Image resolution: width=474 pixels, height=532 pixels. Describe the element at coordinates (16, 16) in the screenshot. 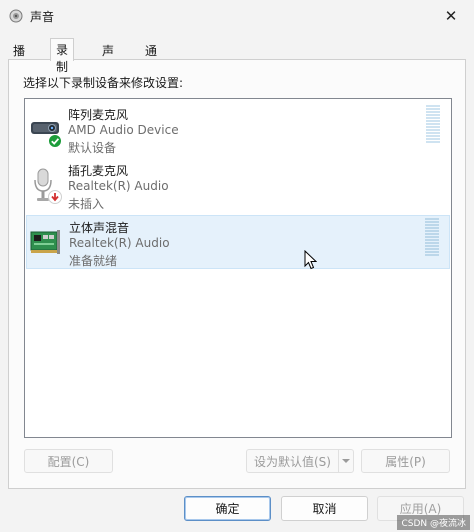

I see `speaker-icon` at that location.